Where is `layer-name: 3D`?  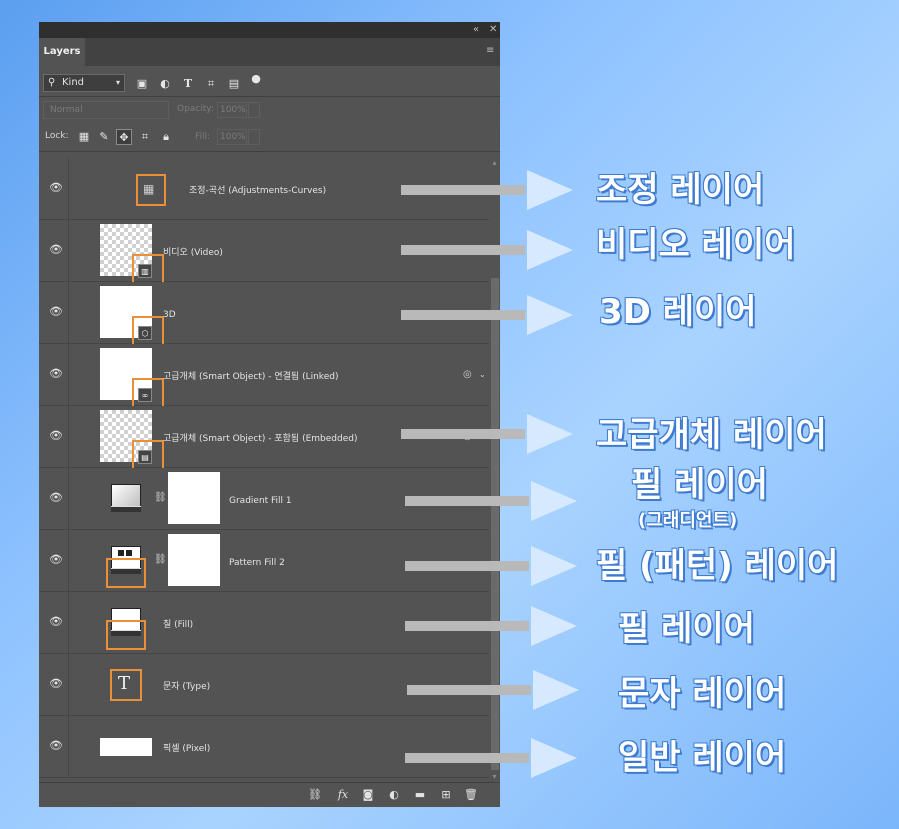 layer-name: 3D is located at coordinates (169, 315).